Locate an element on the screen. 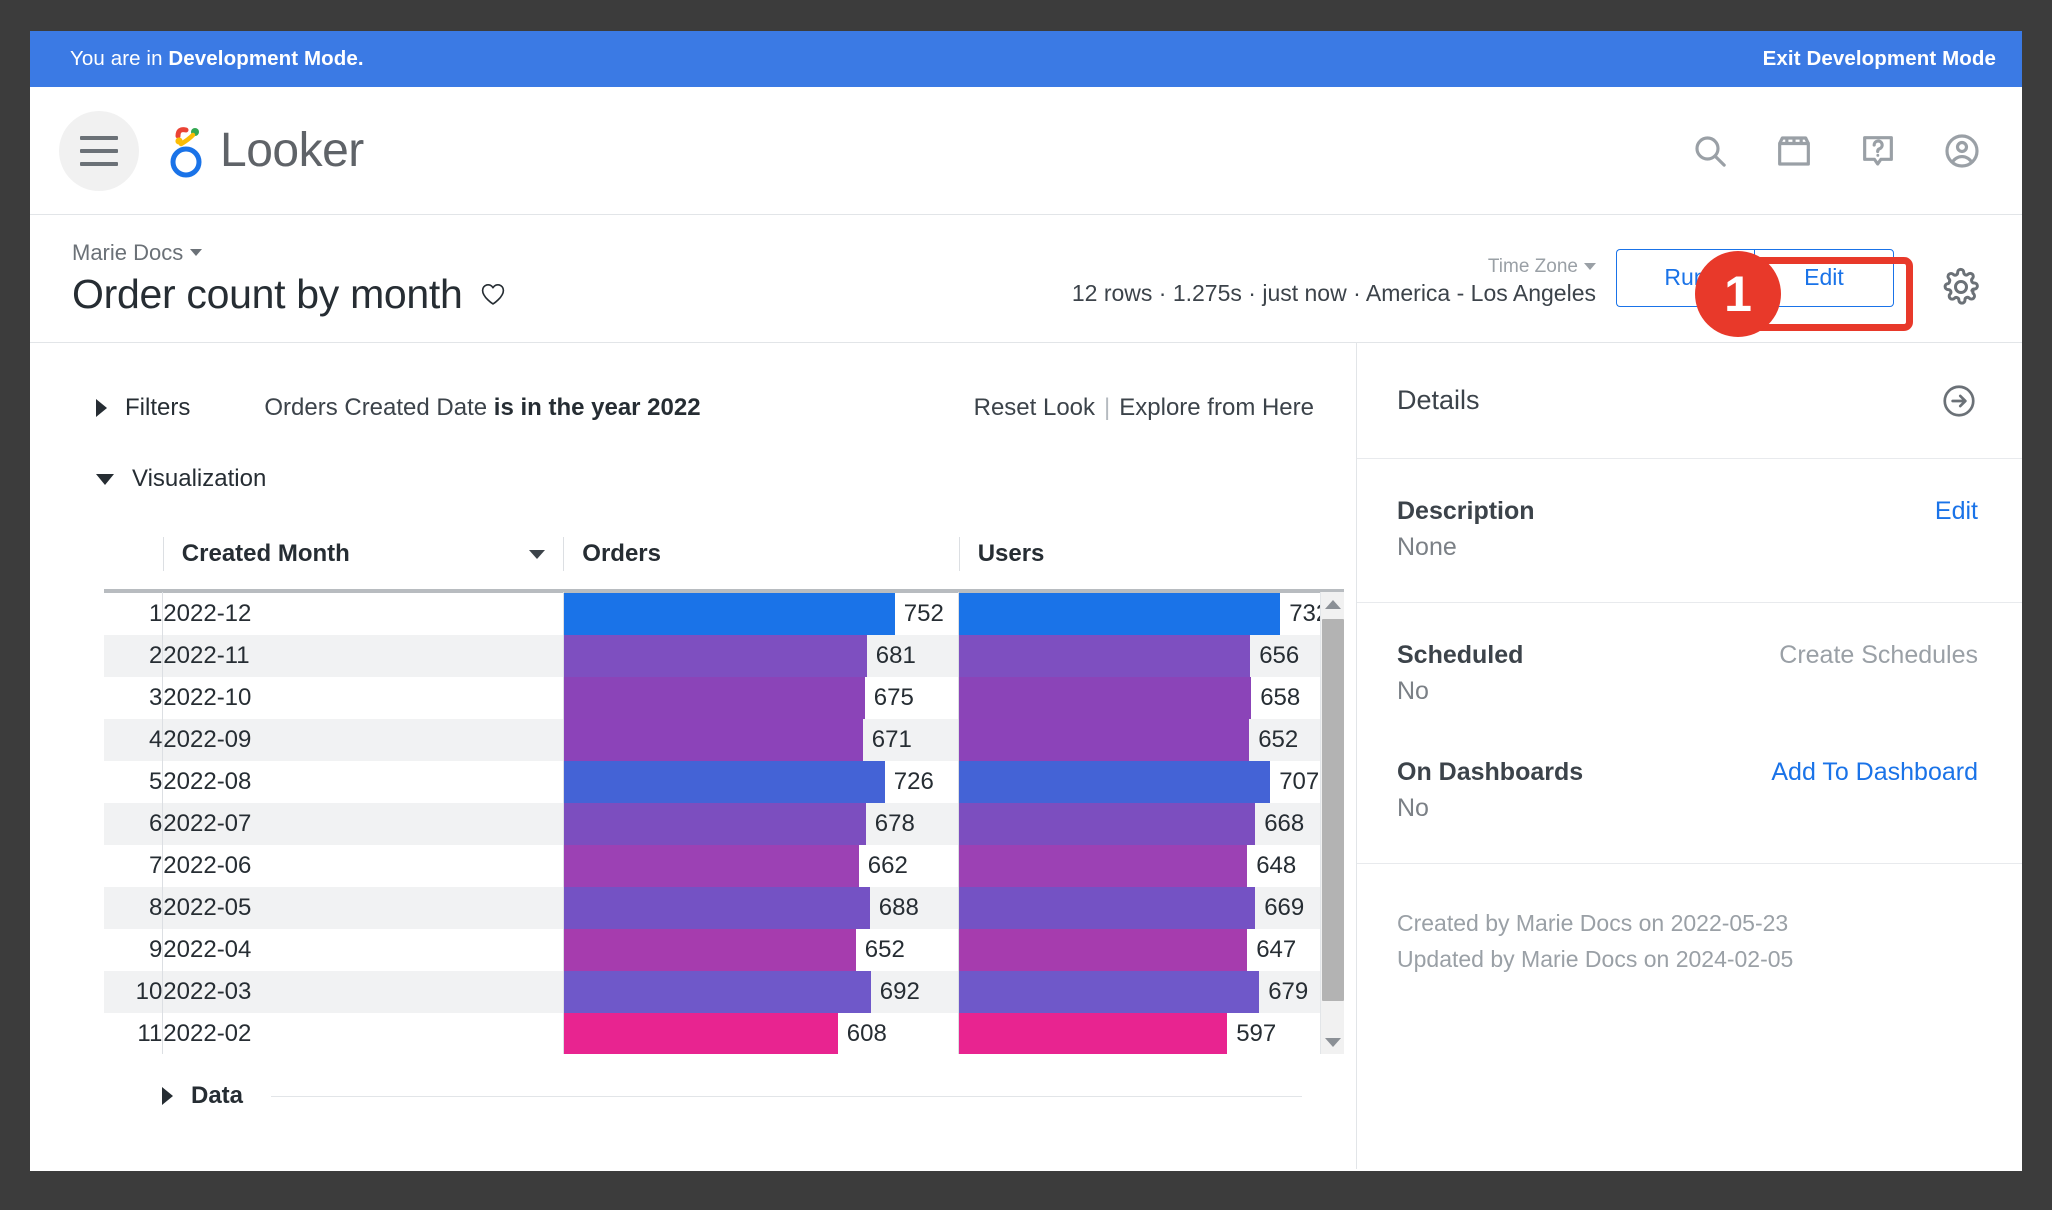 The image size is (2052, 1210). table-row: 8 2022-05 688 669 is located at coordinates (724, 908).